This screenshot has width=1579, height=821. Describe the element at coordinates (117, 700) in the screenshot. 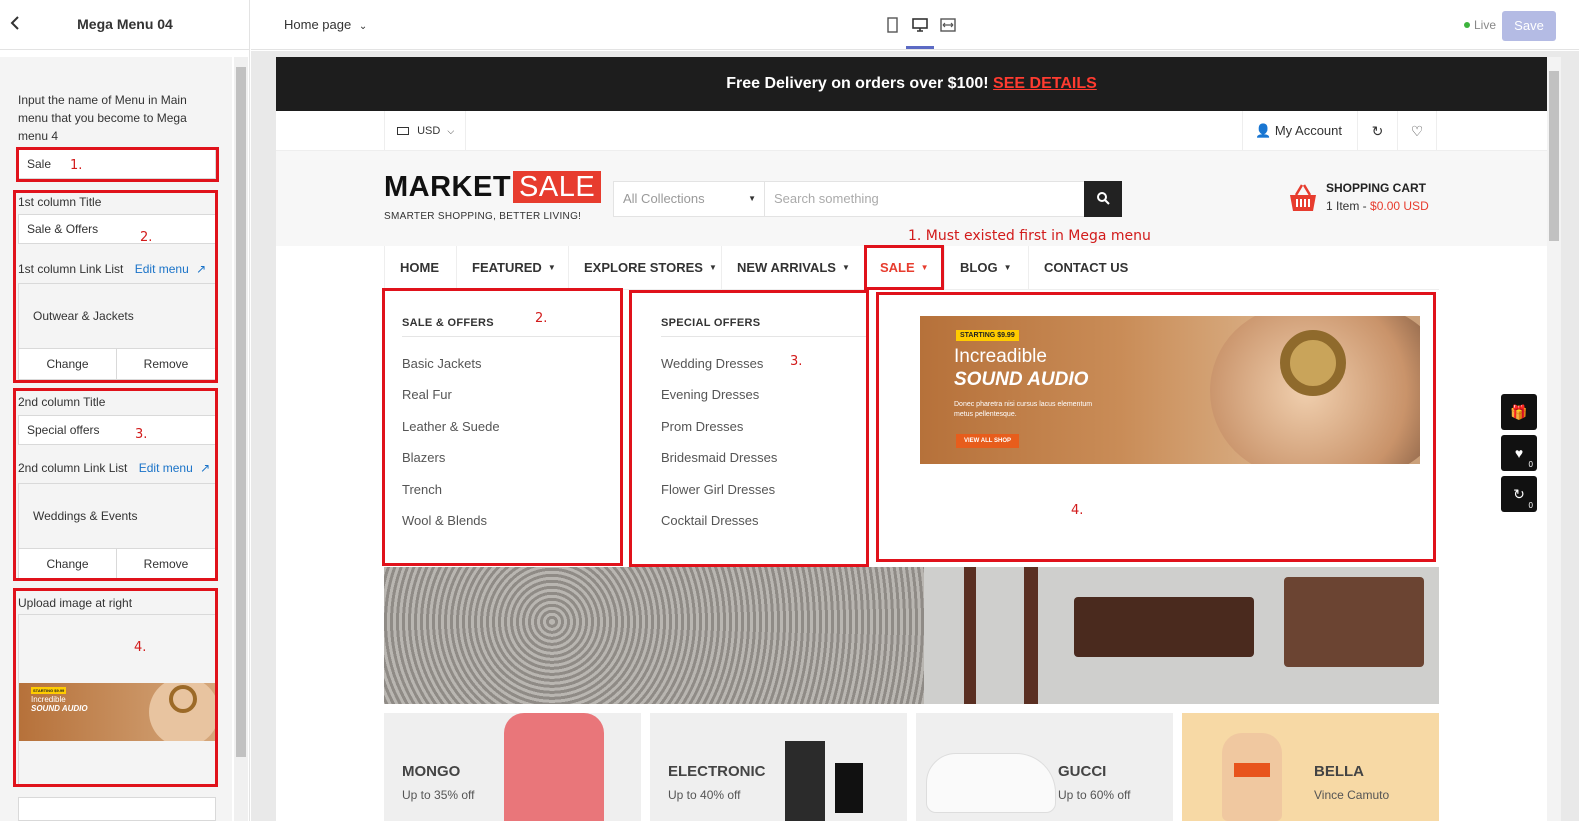

I see `image-upload-area: STARTING $9.99 Incredible SOUND AUDIO` at that location.